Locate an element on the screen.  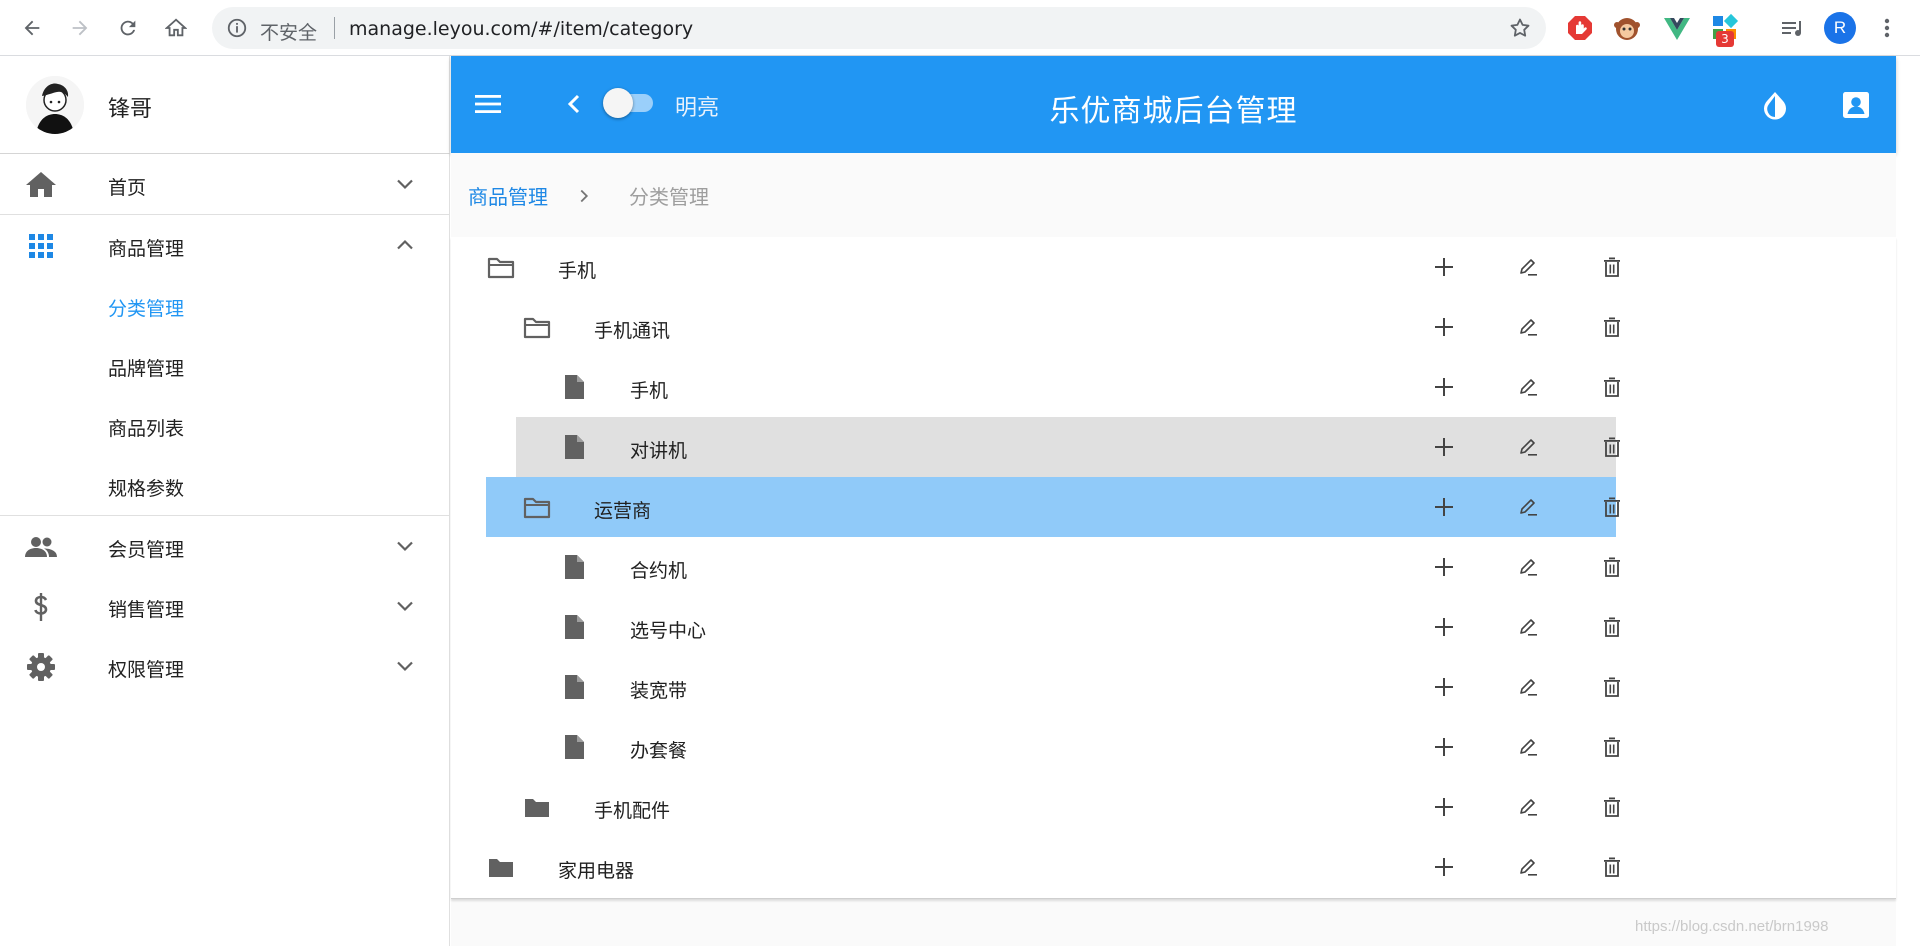
tree-node-label: 手机通讯 is located at coordinates (632, 331).